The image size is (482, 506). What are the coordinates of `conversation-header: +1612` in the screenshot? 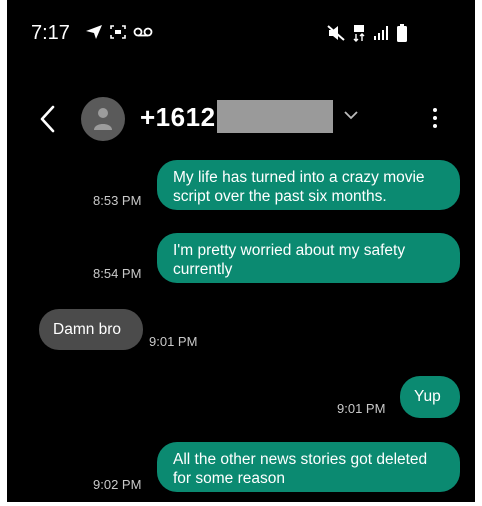 It's located at (241, 119).